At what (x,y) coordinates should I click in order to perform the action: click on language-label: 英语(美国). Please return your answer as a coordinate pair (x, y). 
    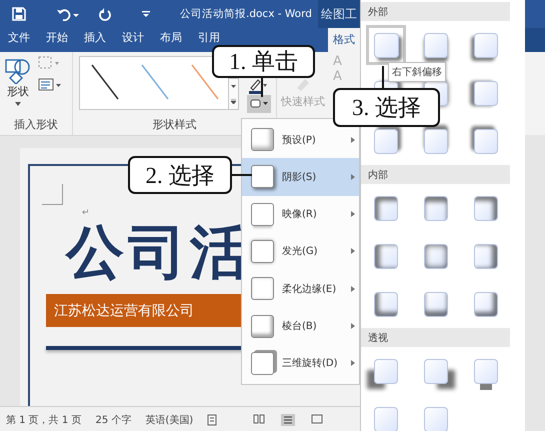
    Looking at the image, I should click on (169, 420).